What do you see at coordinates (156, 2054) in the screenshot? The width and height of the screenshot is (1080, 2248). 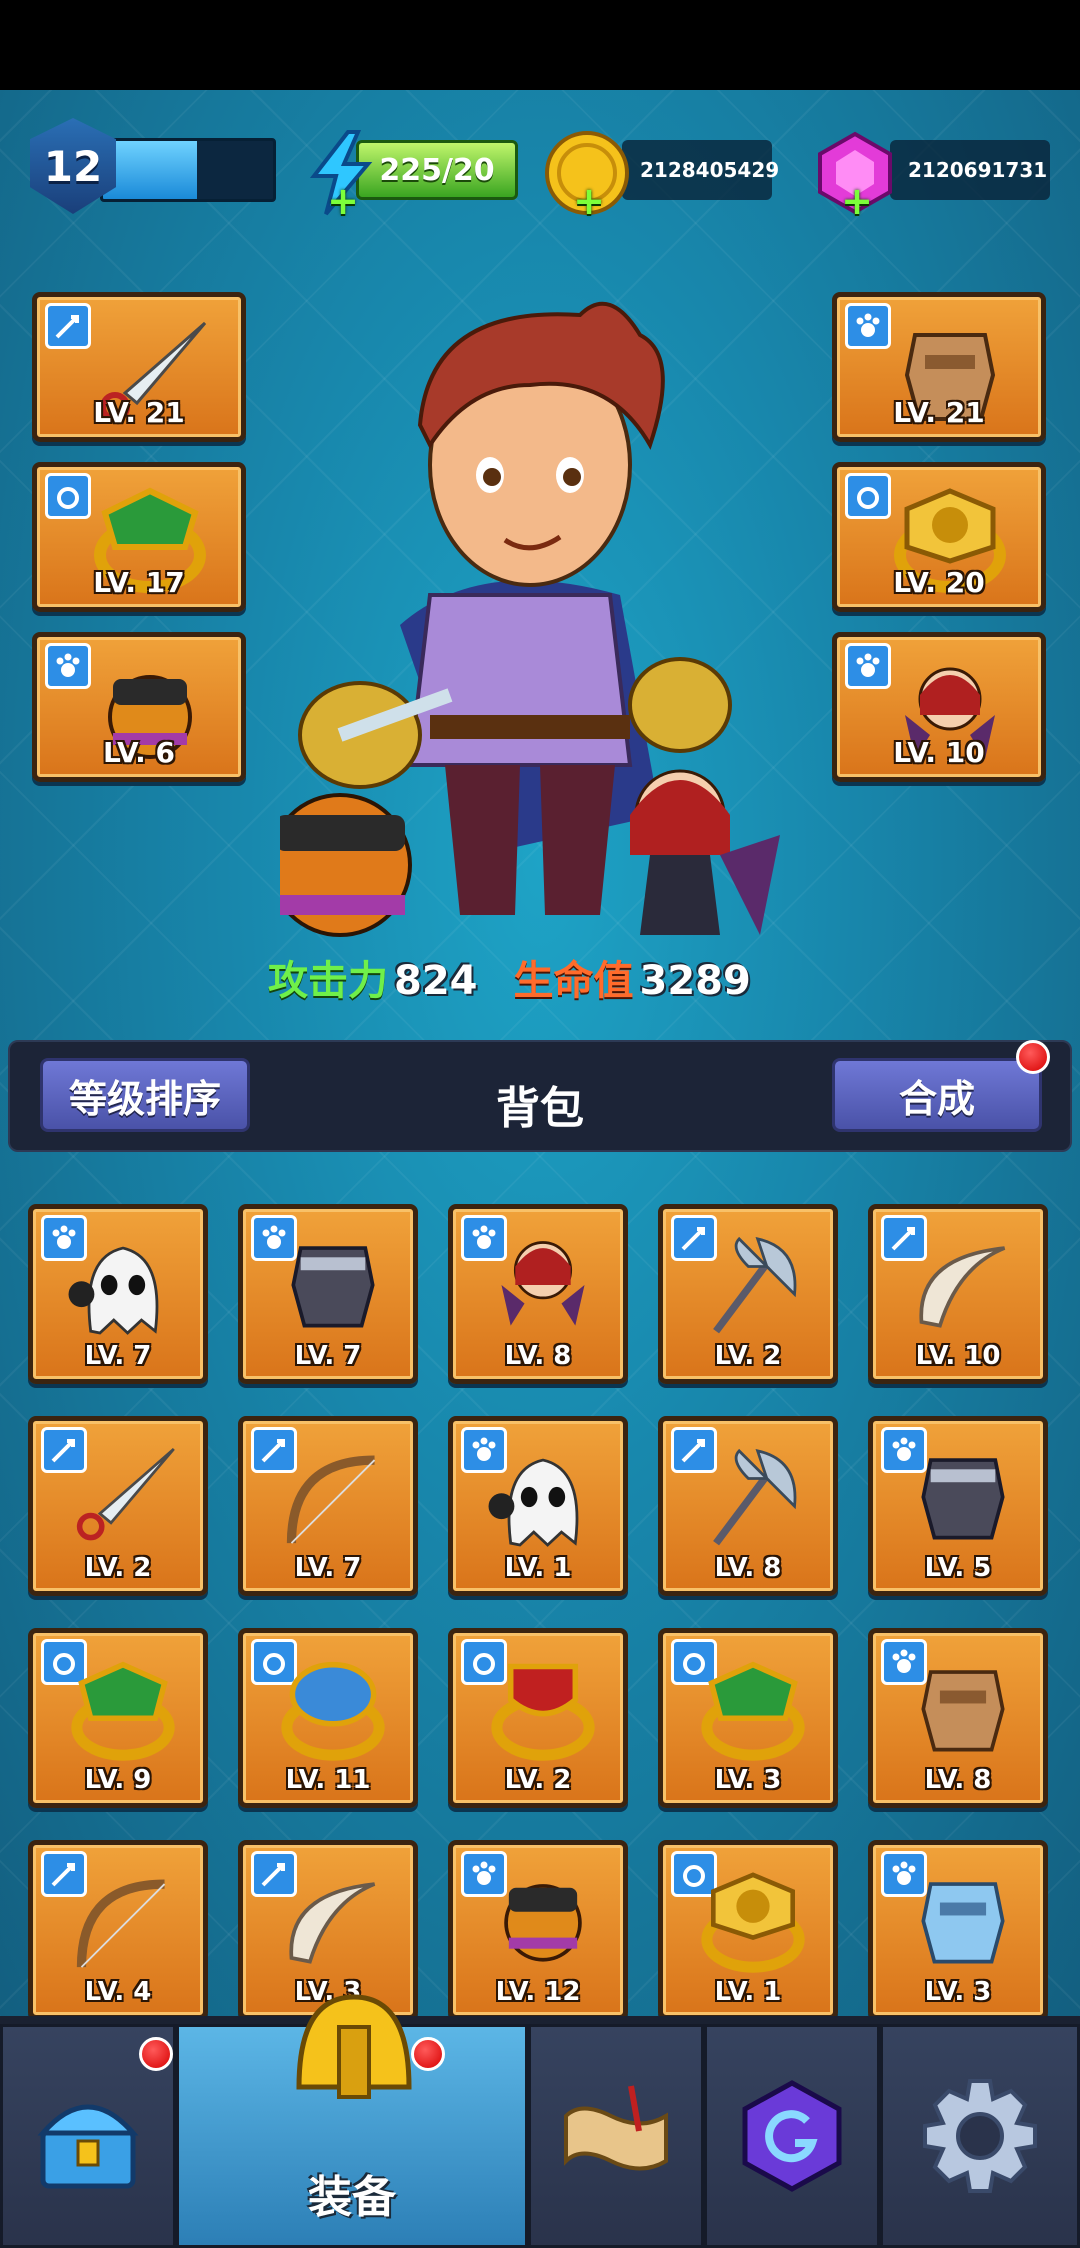 I see `shop-notification-dot` at bounding box center [156, 2054].